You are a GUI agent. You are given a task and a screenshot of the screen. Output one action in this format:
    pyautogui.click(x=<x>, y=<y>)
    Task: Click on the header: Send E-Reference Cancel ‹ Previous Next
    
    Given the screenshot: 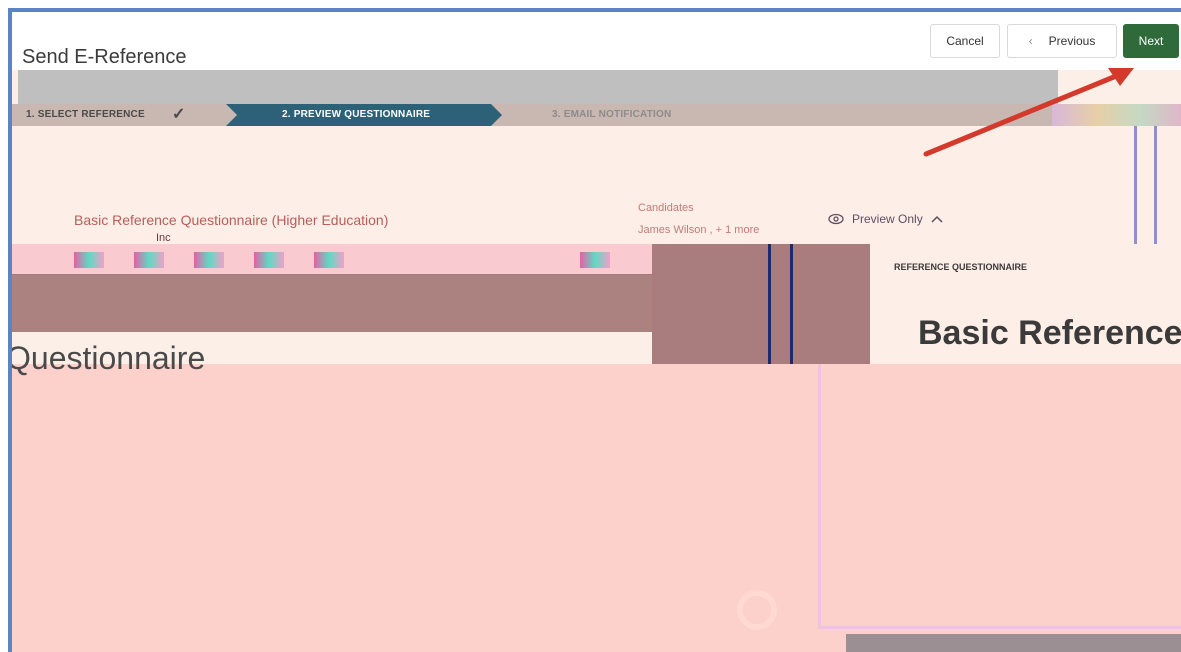 What is the action you would take?
    pyautogui.click(x=596, y=41)
    